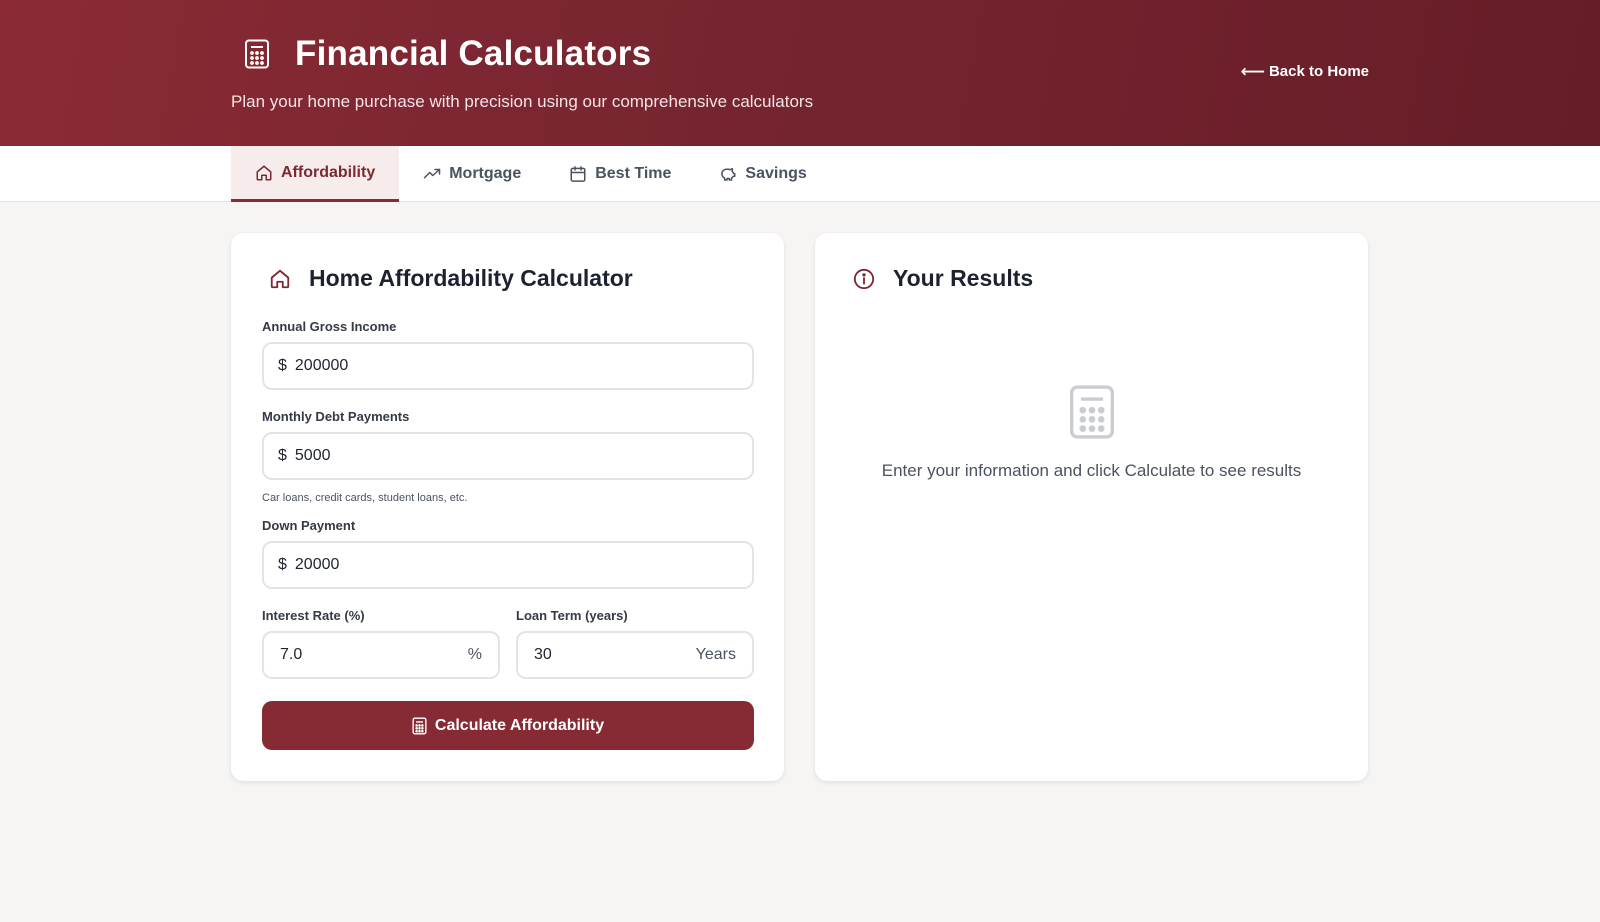 The image size is (1600, 922). I want to click on tab-affordability: Affordability, so click(315, 174).